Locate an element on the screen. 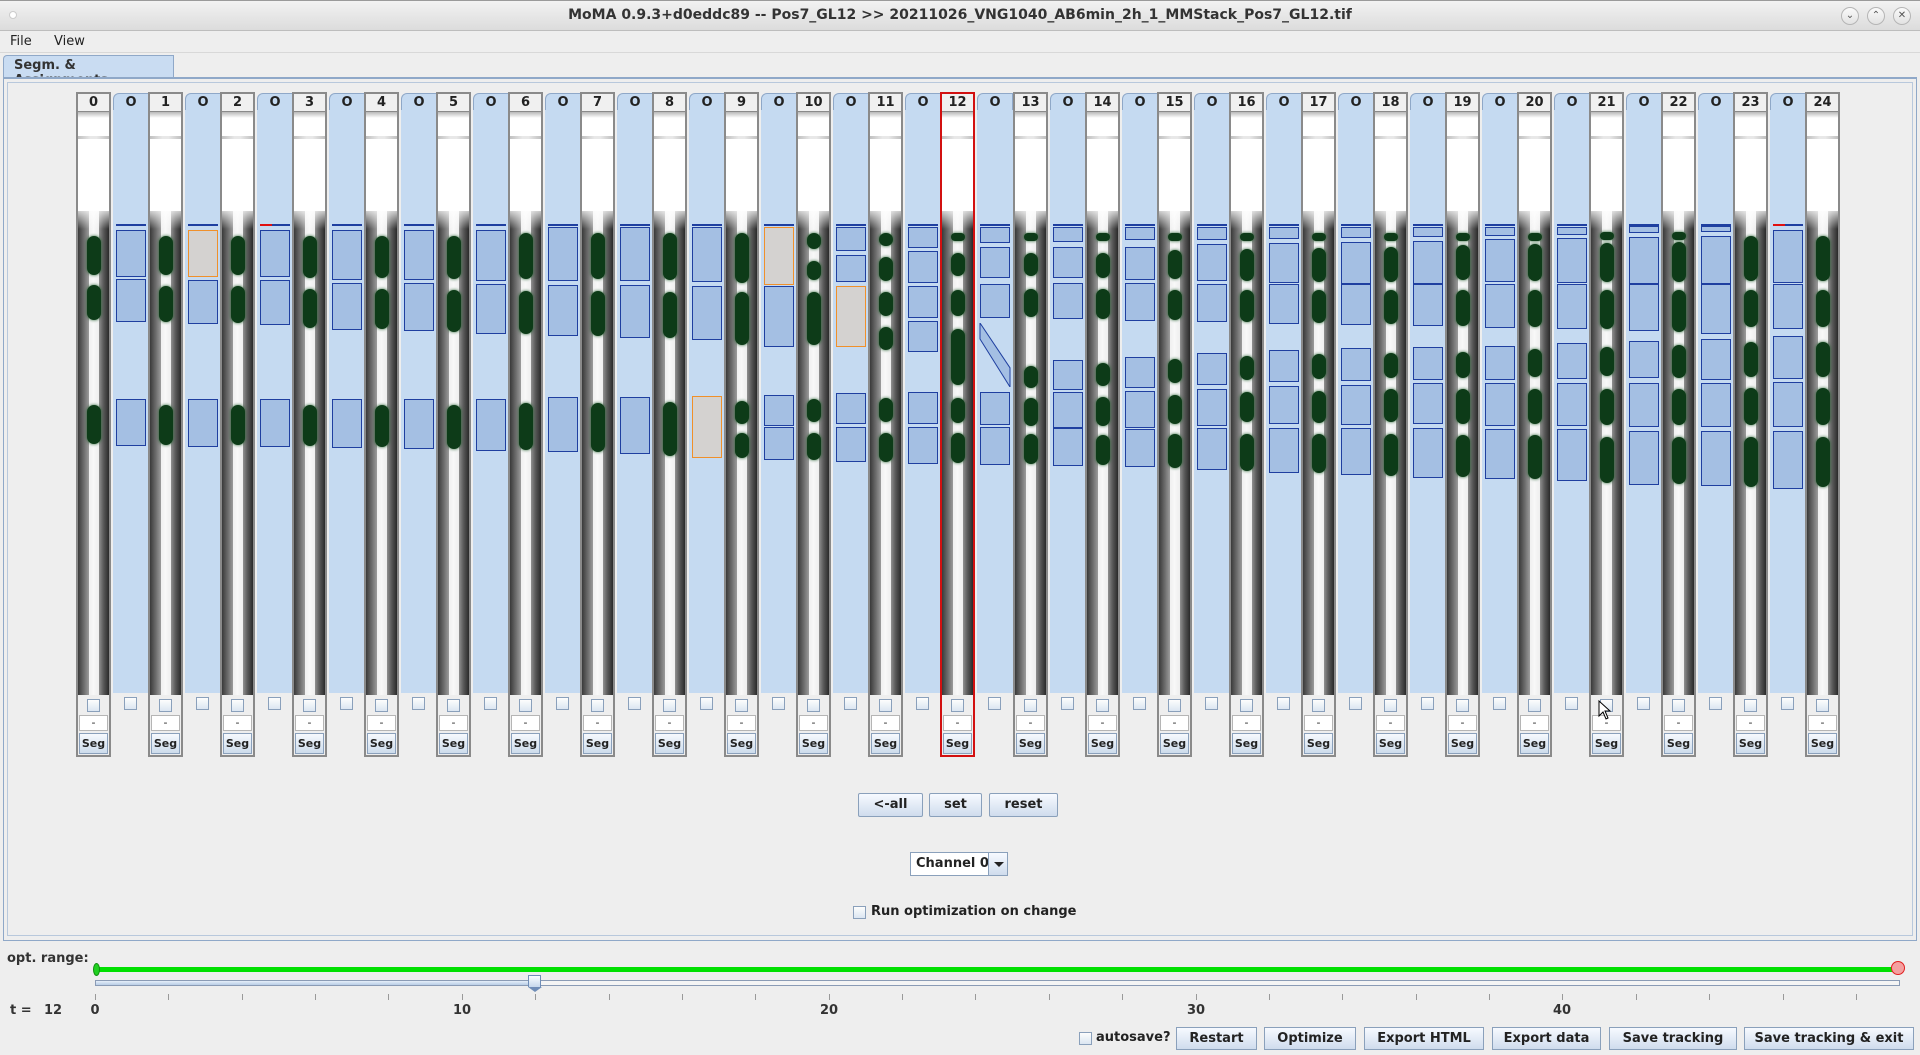 The image size is (1920, 1055). timepoint-column: 0 - Seg is located at coordinates (93, 424).